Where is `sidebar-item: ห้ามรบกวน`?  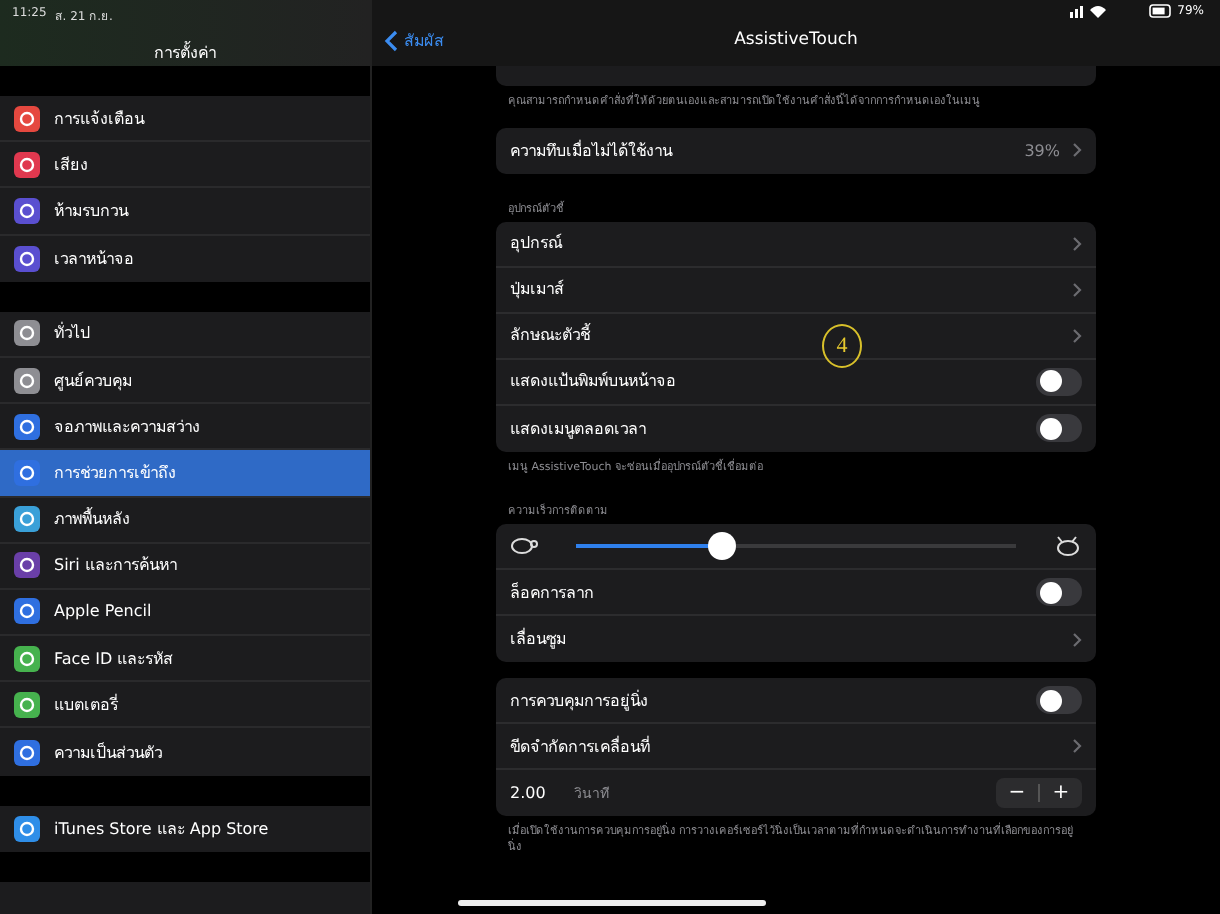
sidebar-item: ห้ามรบกวน is located at coordinates (185, 212).